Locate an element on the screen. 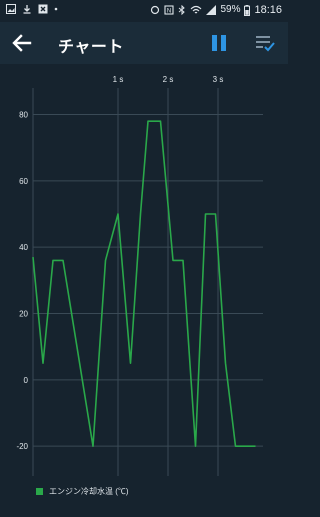  page-title: チャート is located at coordinates (91, 47).